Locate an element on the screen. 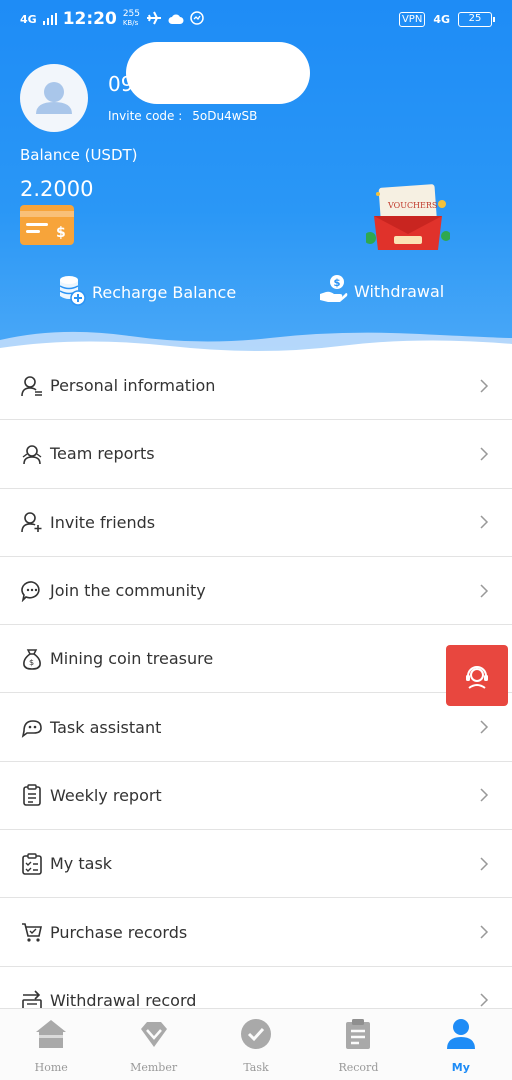 This screenshot has width=512, height=1080. coins-add-icon is located at coordinates (72, 292).